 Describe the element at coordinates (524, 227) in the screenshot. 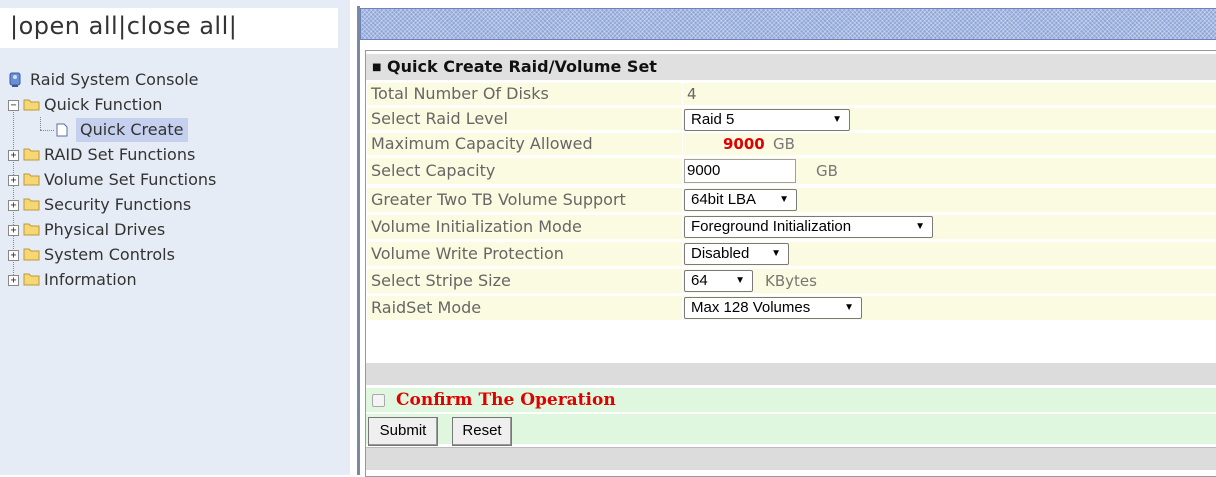

I see `field-label: Volume Initialization Mode` at that location.